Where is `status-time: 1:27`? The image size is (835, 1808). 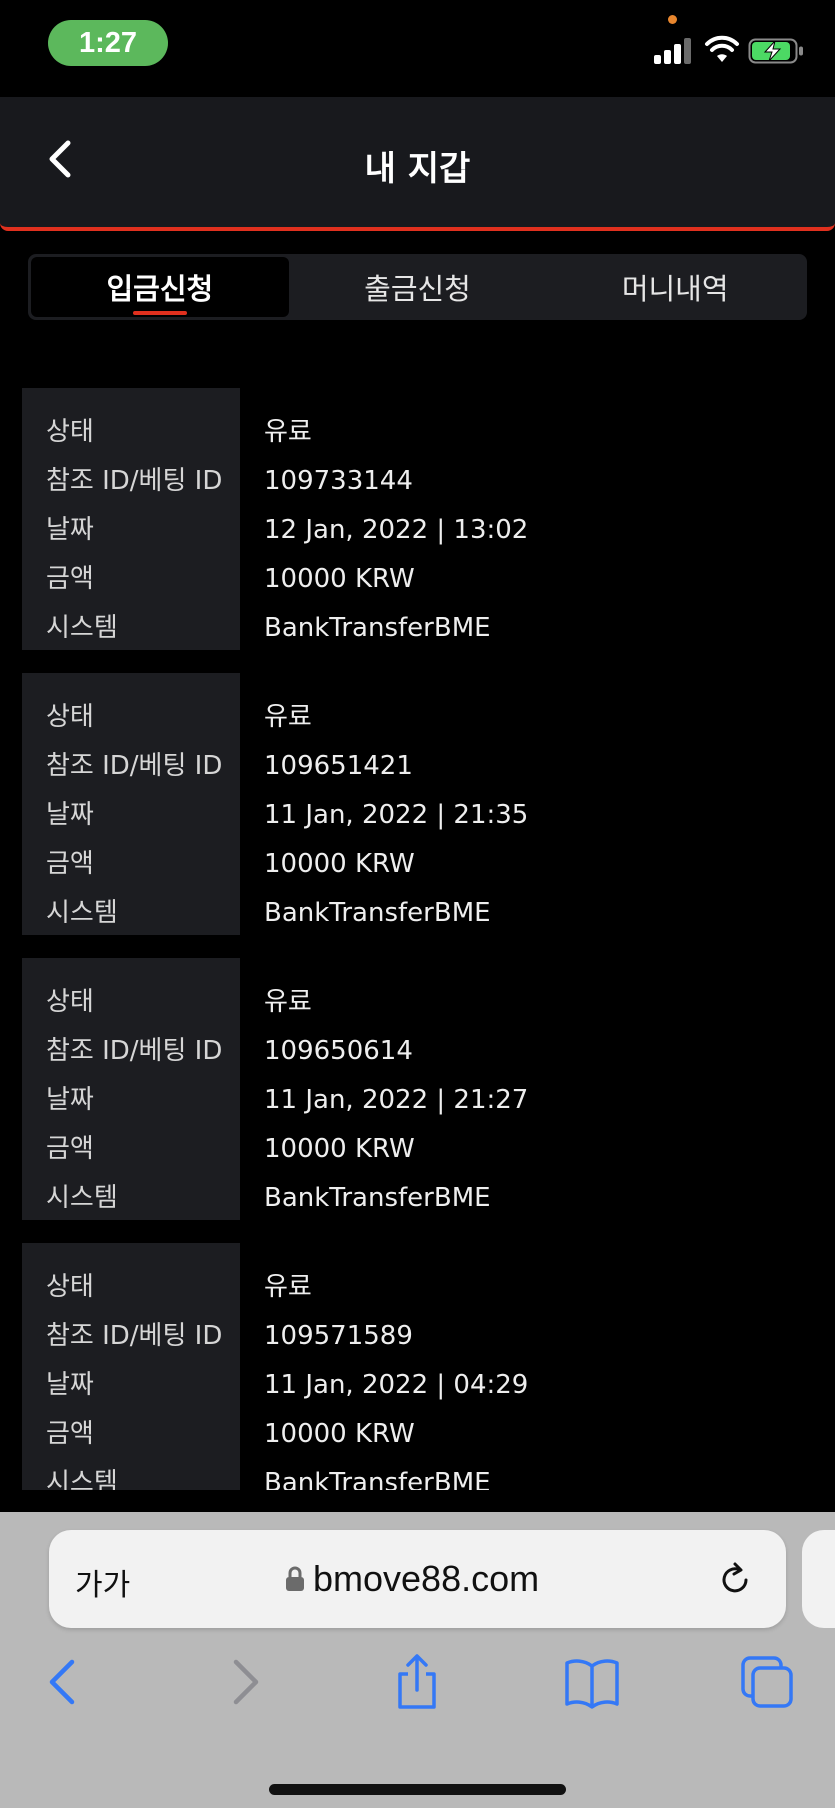 status-time: 1:27 is located at coordinates (108, 43).